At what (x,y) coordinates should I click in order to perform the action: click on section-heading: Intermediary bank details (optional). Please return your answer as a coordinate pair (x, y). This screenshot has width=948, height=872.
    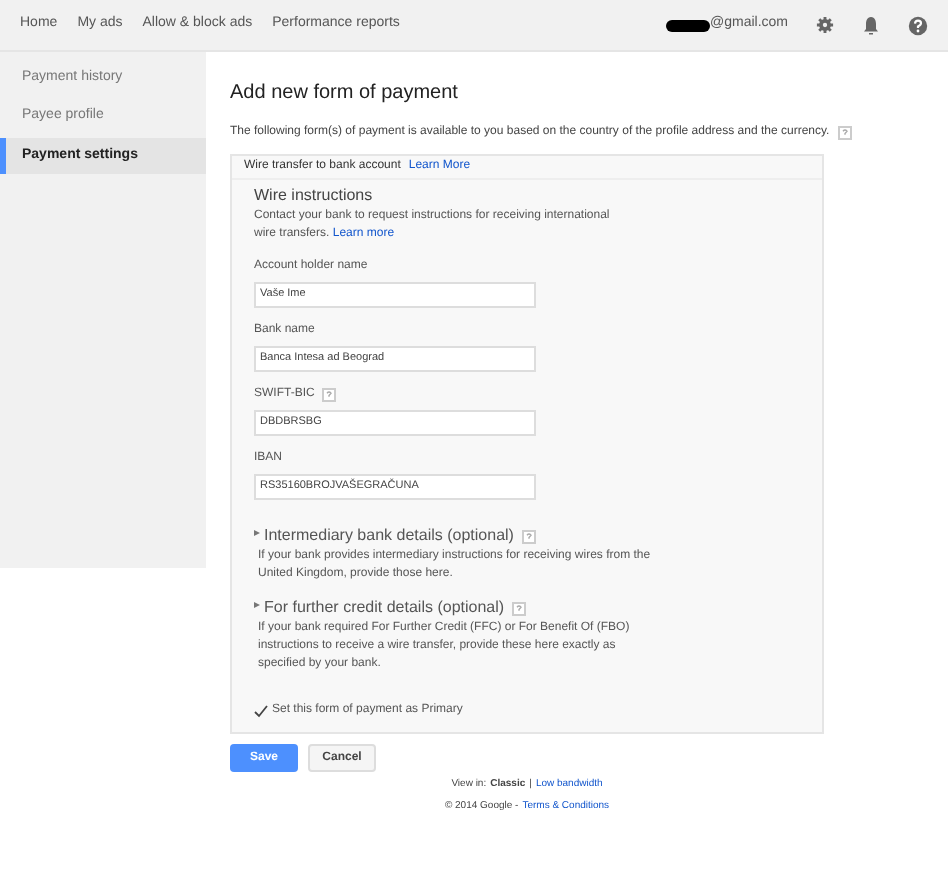
    Looking at the image, I should click on (389, 536).